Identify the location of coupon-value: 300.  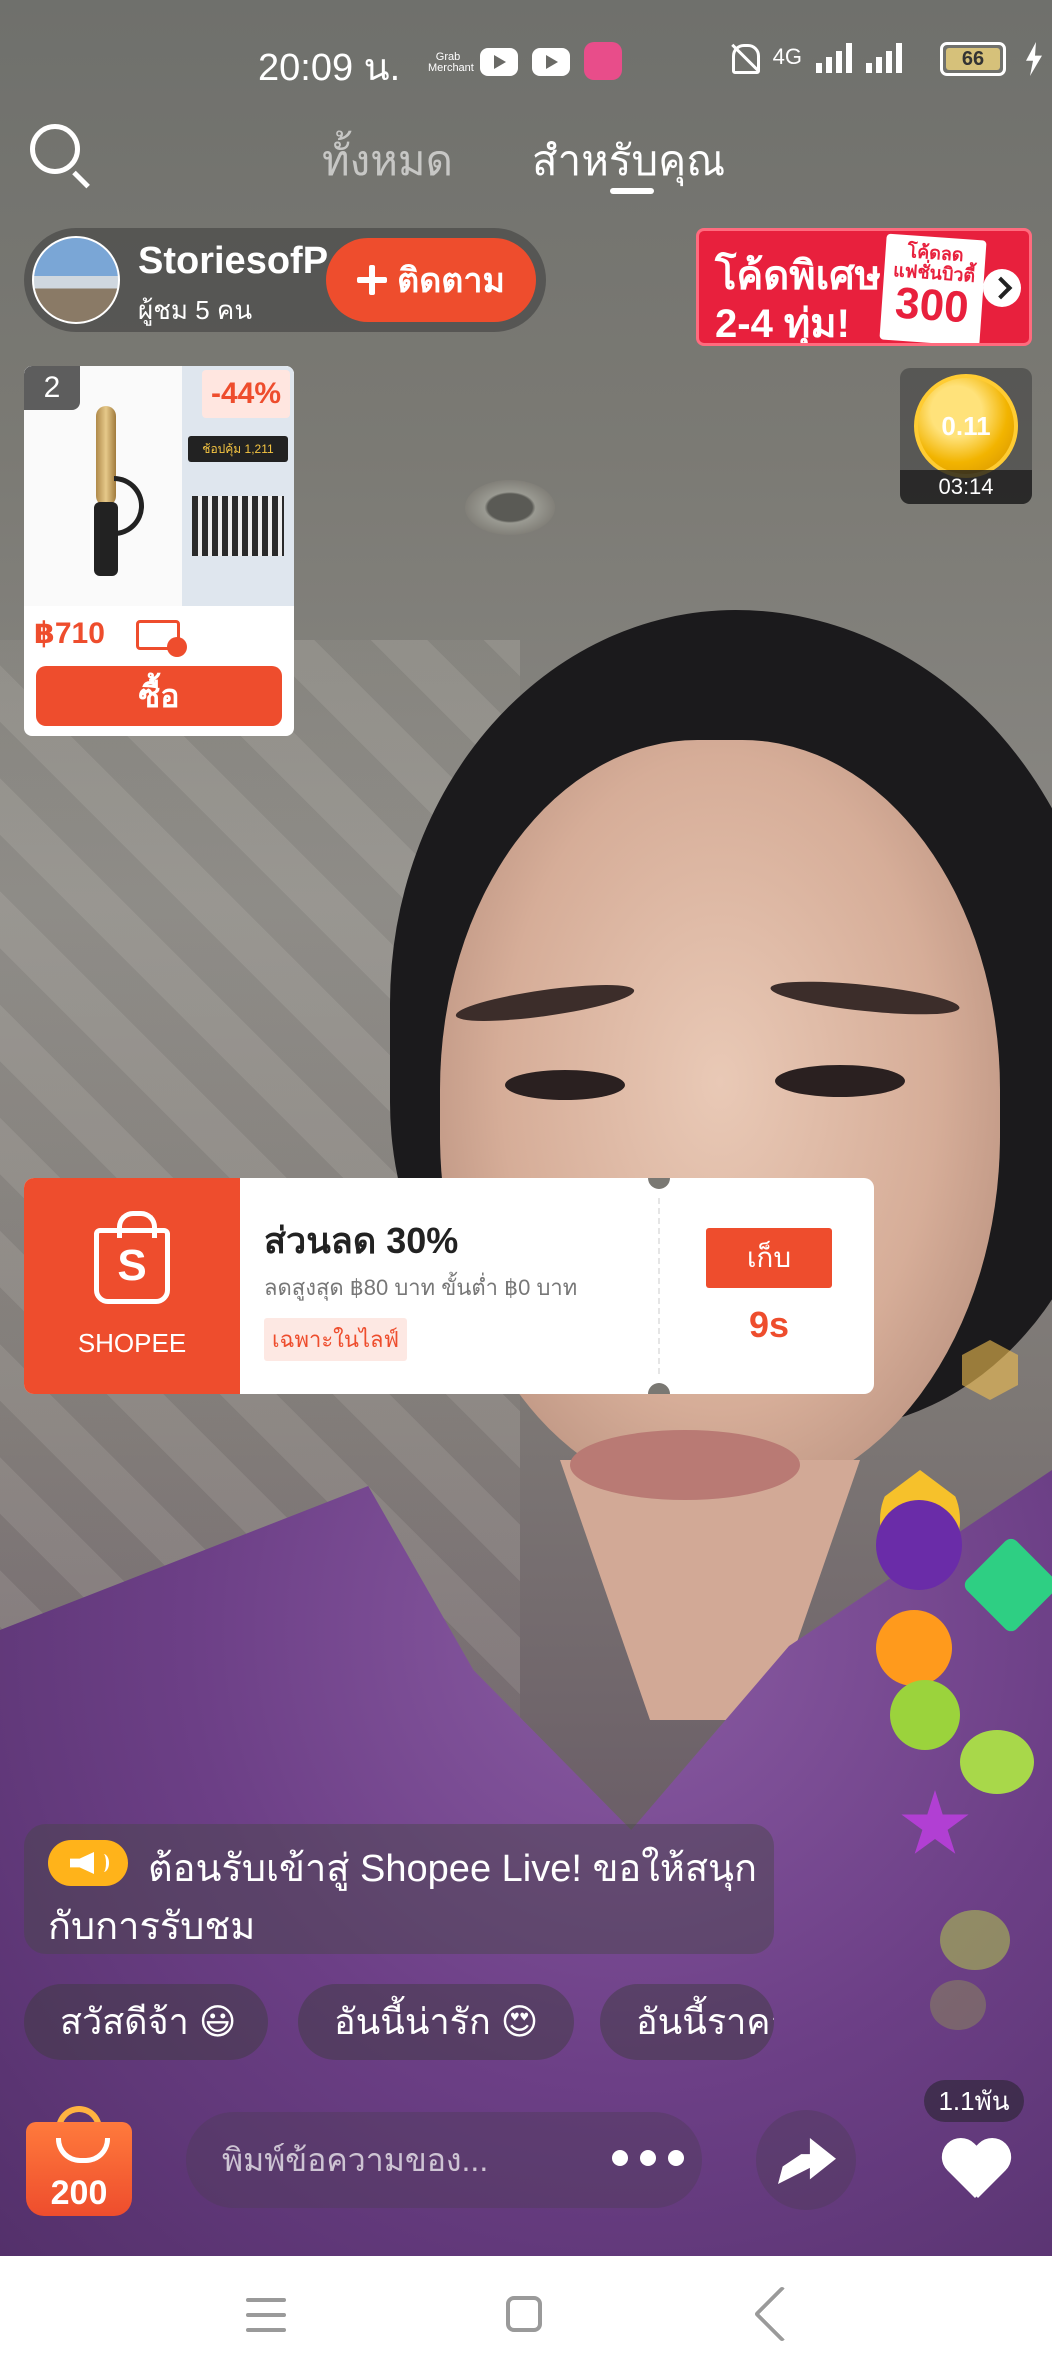
(932, 305).